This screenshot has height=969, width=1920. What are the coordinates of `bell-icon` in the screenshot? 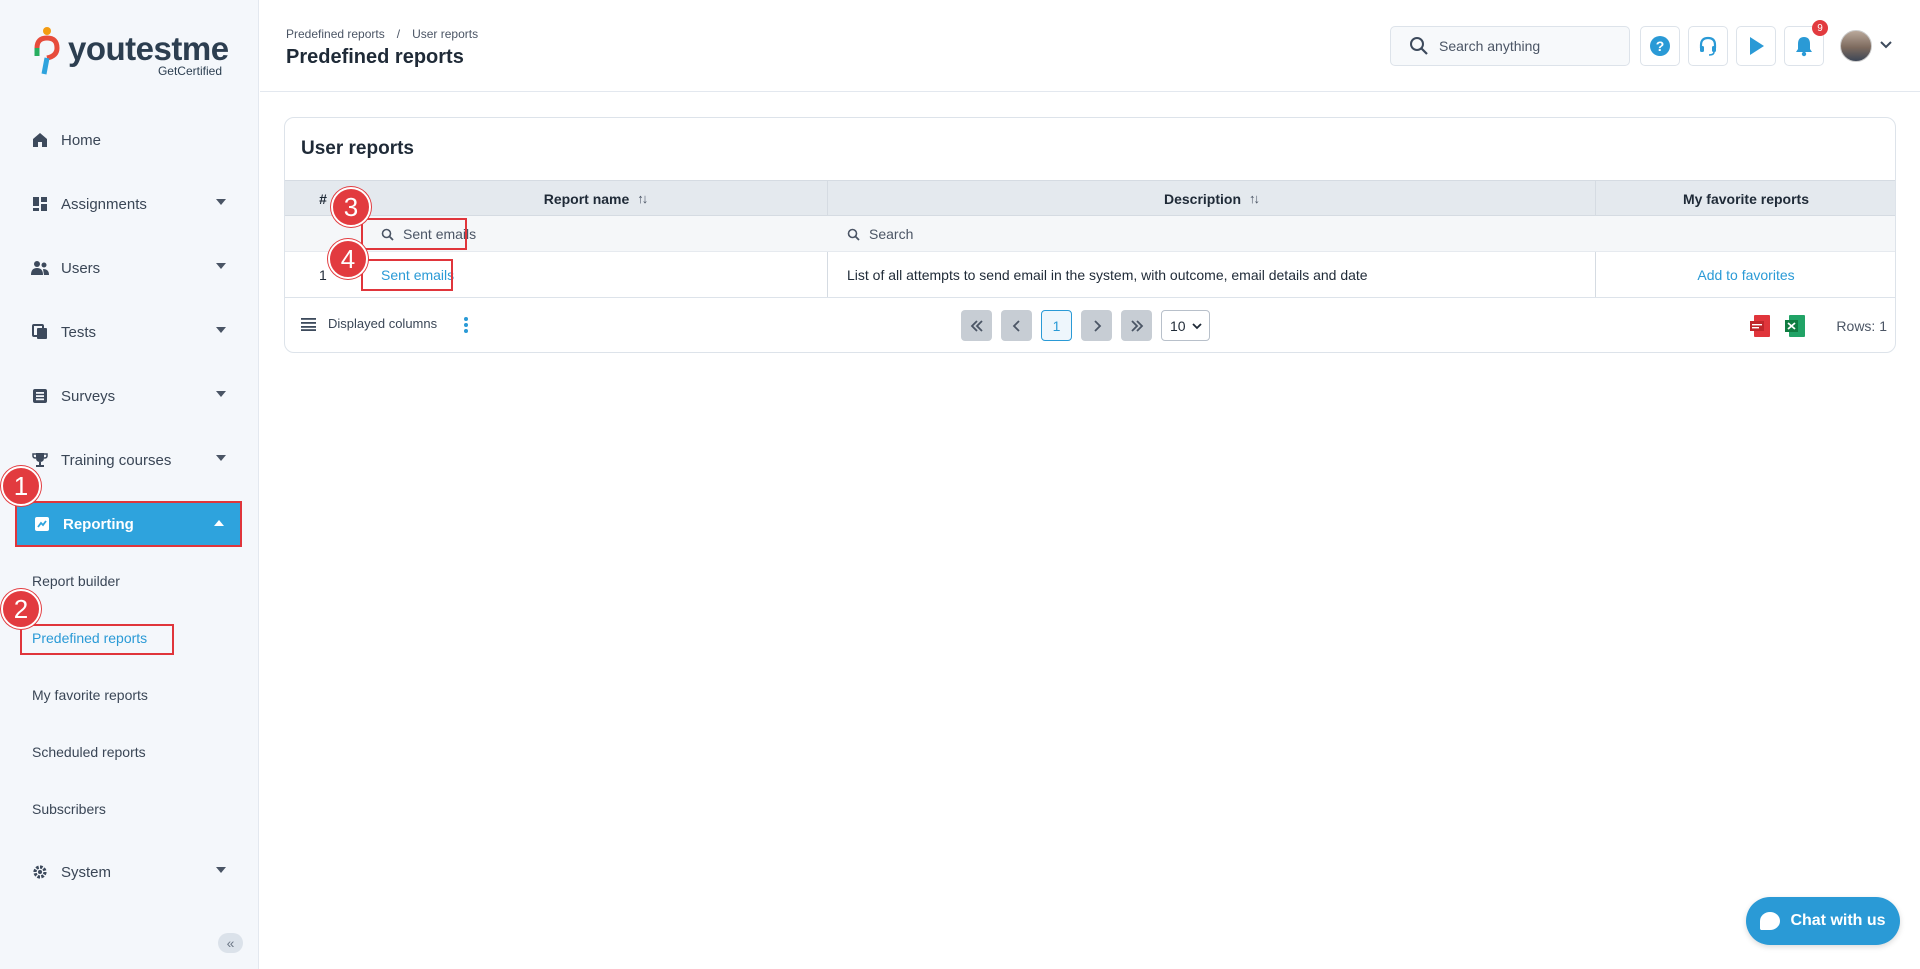 It's located at (1804, 47).